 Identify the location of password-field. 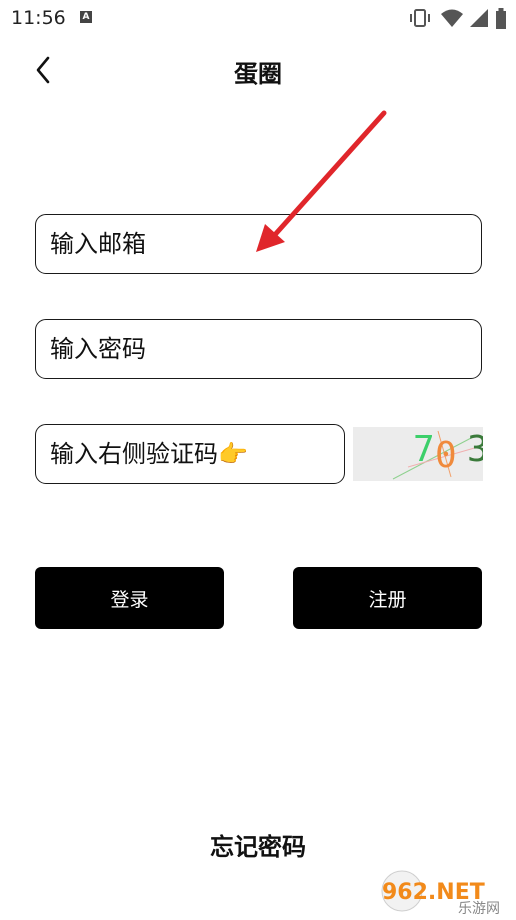
(258, 349).